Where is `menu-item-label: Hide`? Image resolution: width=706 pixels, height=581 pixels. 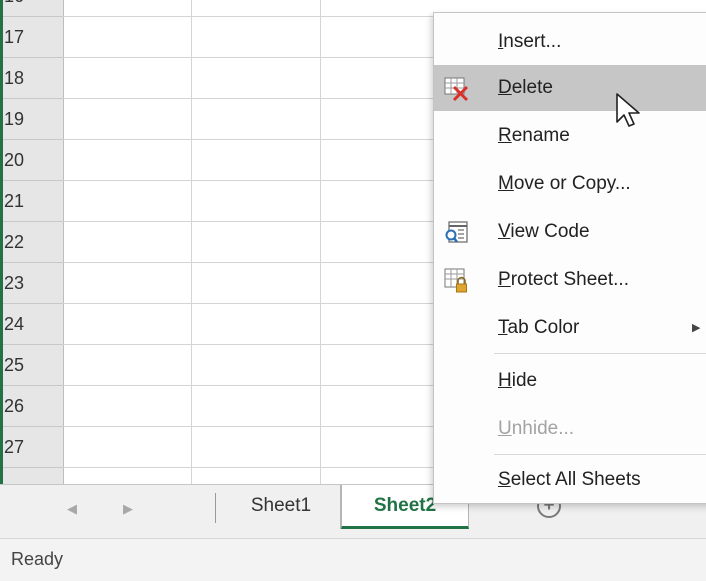
menu-item-label: Hide is located at coordinates (518, 380).